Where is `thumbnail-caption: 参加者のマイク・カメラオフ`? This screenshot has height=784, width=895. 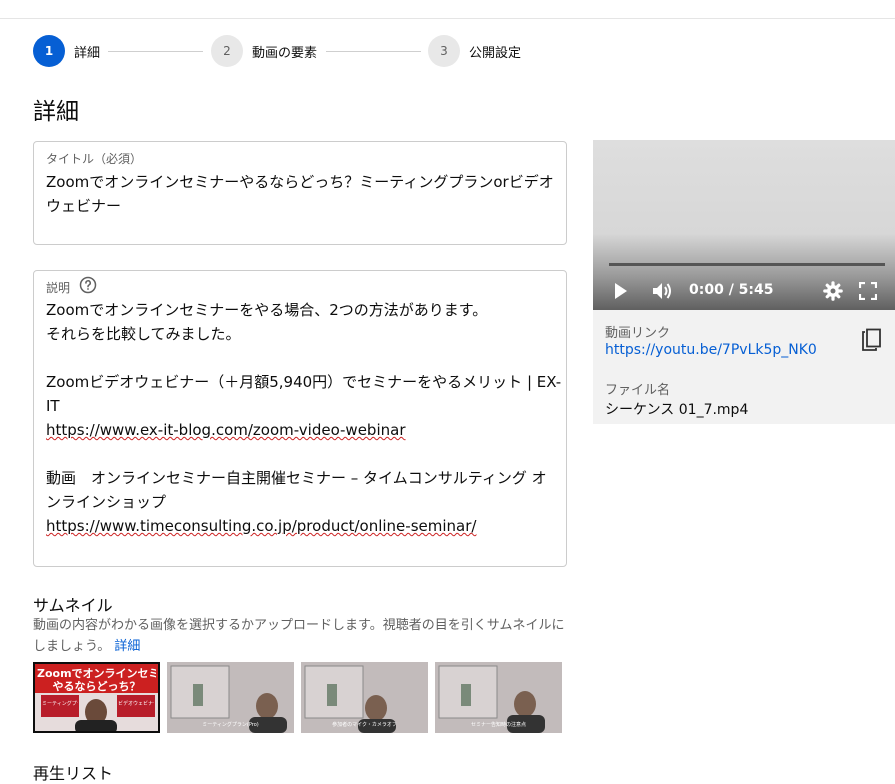
thumbnail-caption: 参加者のマイク・カメラオフ is located at coordinates (364, 725).